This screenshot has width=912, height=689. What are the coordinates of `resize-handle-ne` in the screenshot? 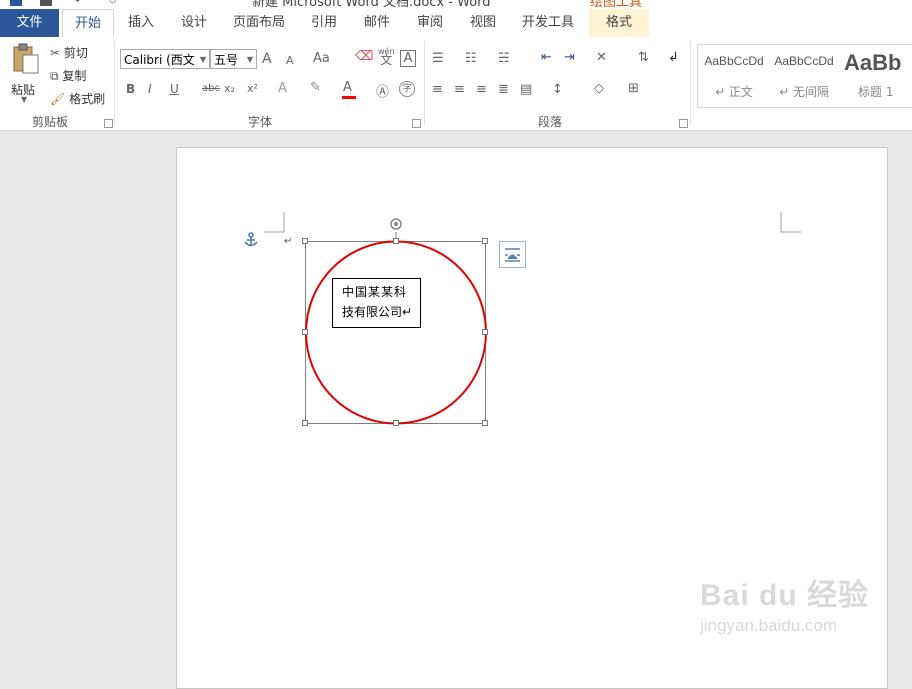 It's located at (485, 241).